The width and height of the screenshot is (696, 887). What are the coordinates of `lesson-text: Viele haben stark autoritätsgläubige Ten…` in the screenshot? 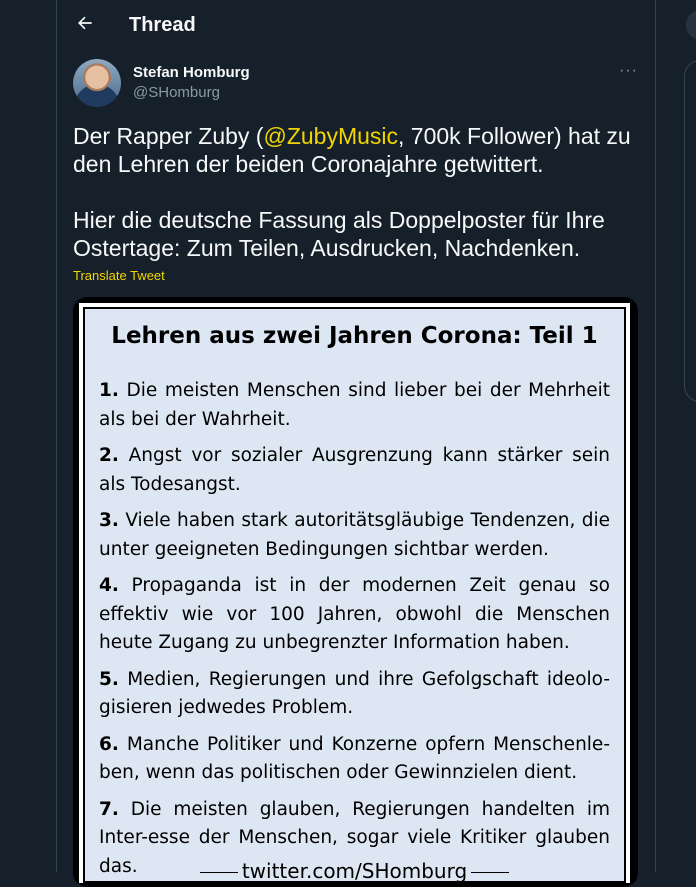 It's located at (354, 535).